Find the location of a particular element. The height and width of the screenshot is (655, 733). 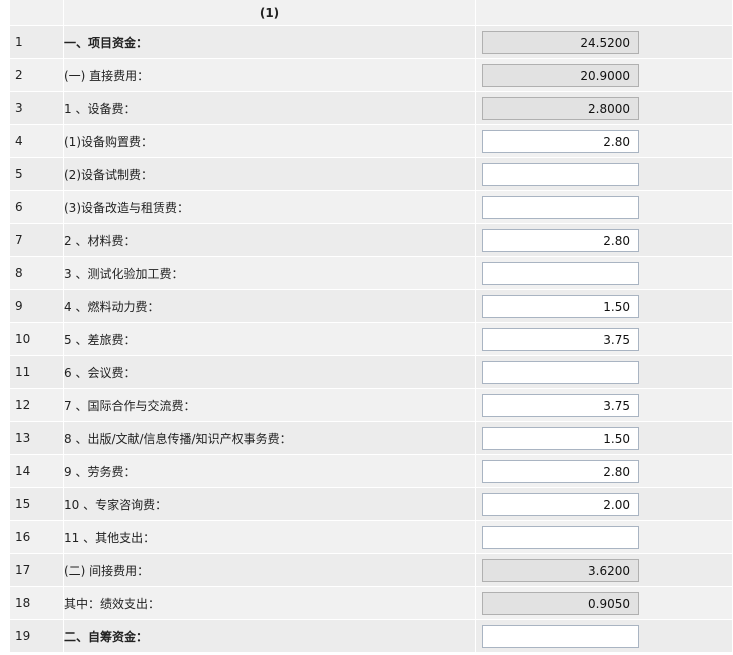

row-number: 4 is located at coordinates (37, 141).